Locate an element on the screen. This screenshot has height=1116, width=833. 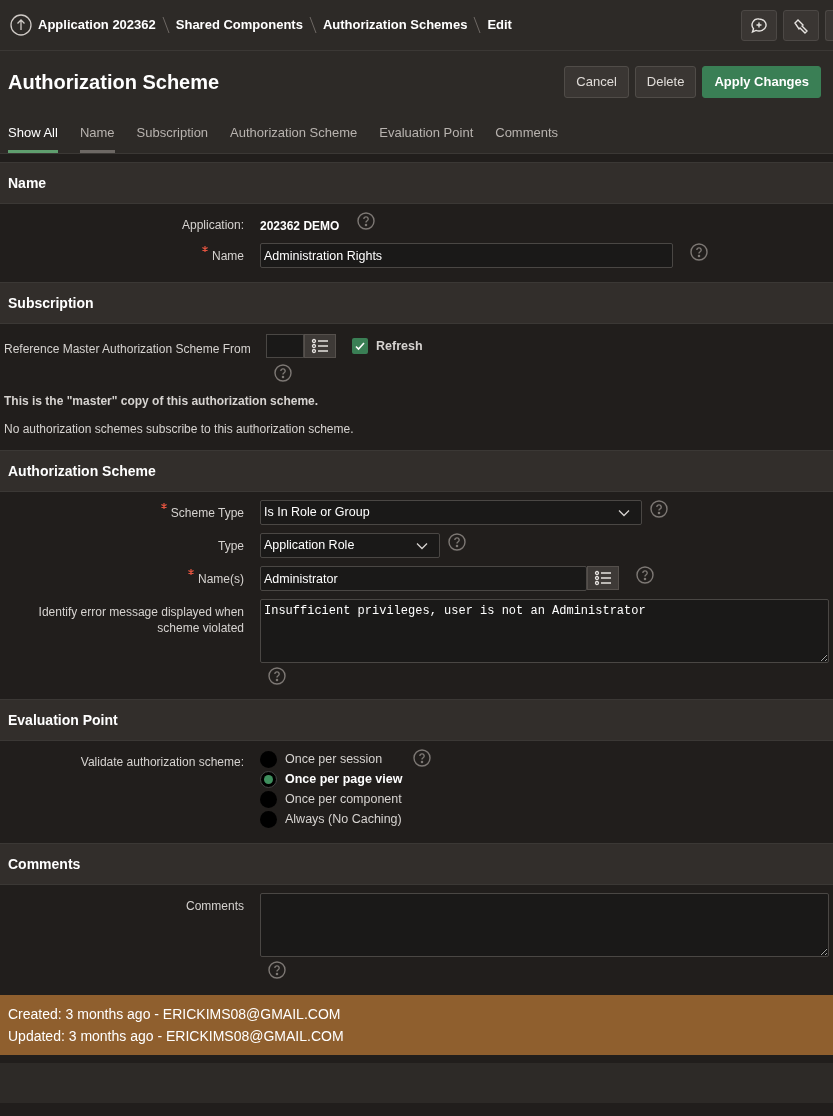
tab: Comments is located at coordinates (527, 133).